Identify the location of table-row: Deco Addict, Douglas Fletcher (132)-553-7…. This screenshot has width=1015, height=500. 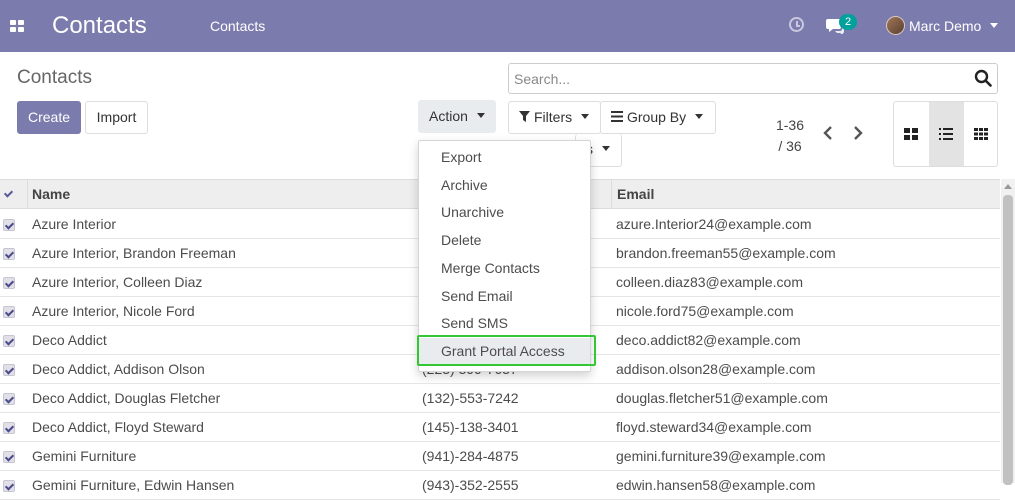
(500, 398).